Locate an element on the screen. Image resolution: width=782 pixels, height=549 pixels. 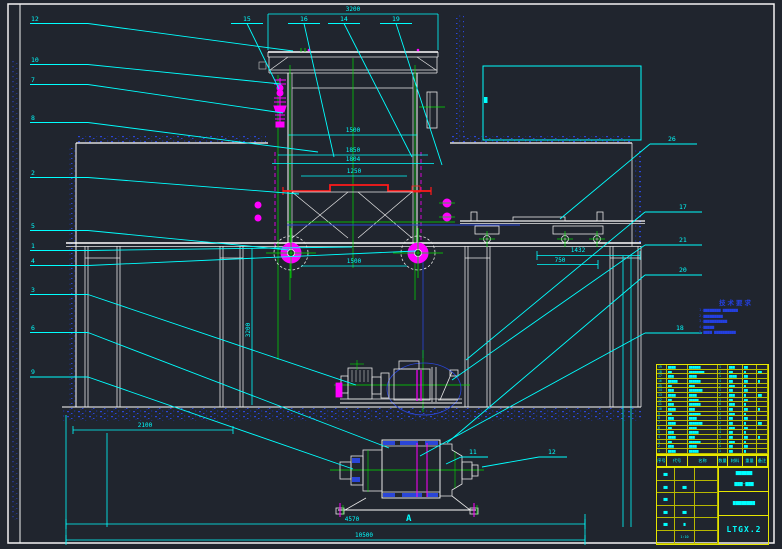
balloon-label: 20 is located at coordinates (683, 270).